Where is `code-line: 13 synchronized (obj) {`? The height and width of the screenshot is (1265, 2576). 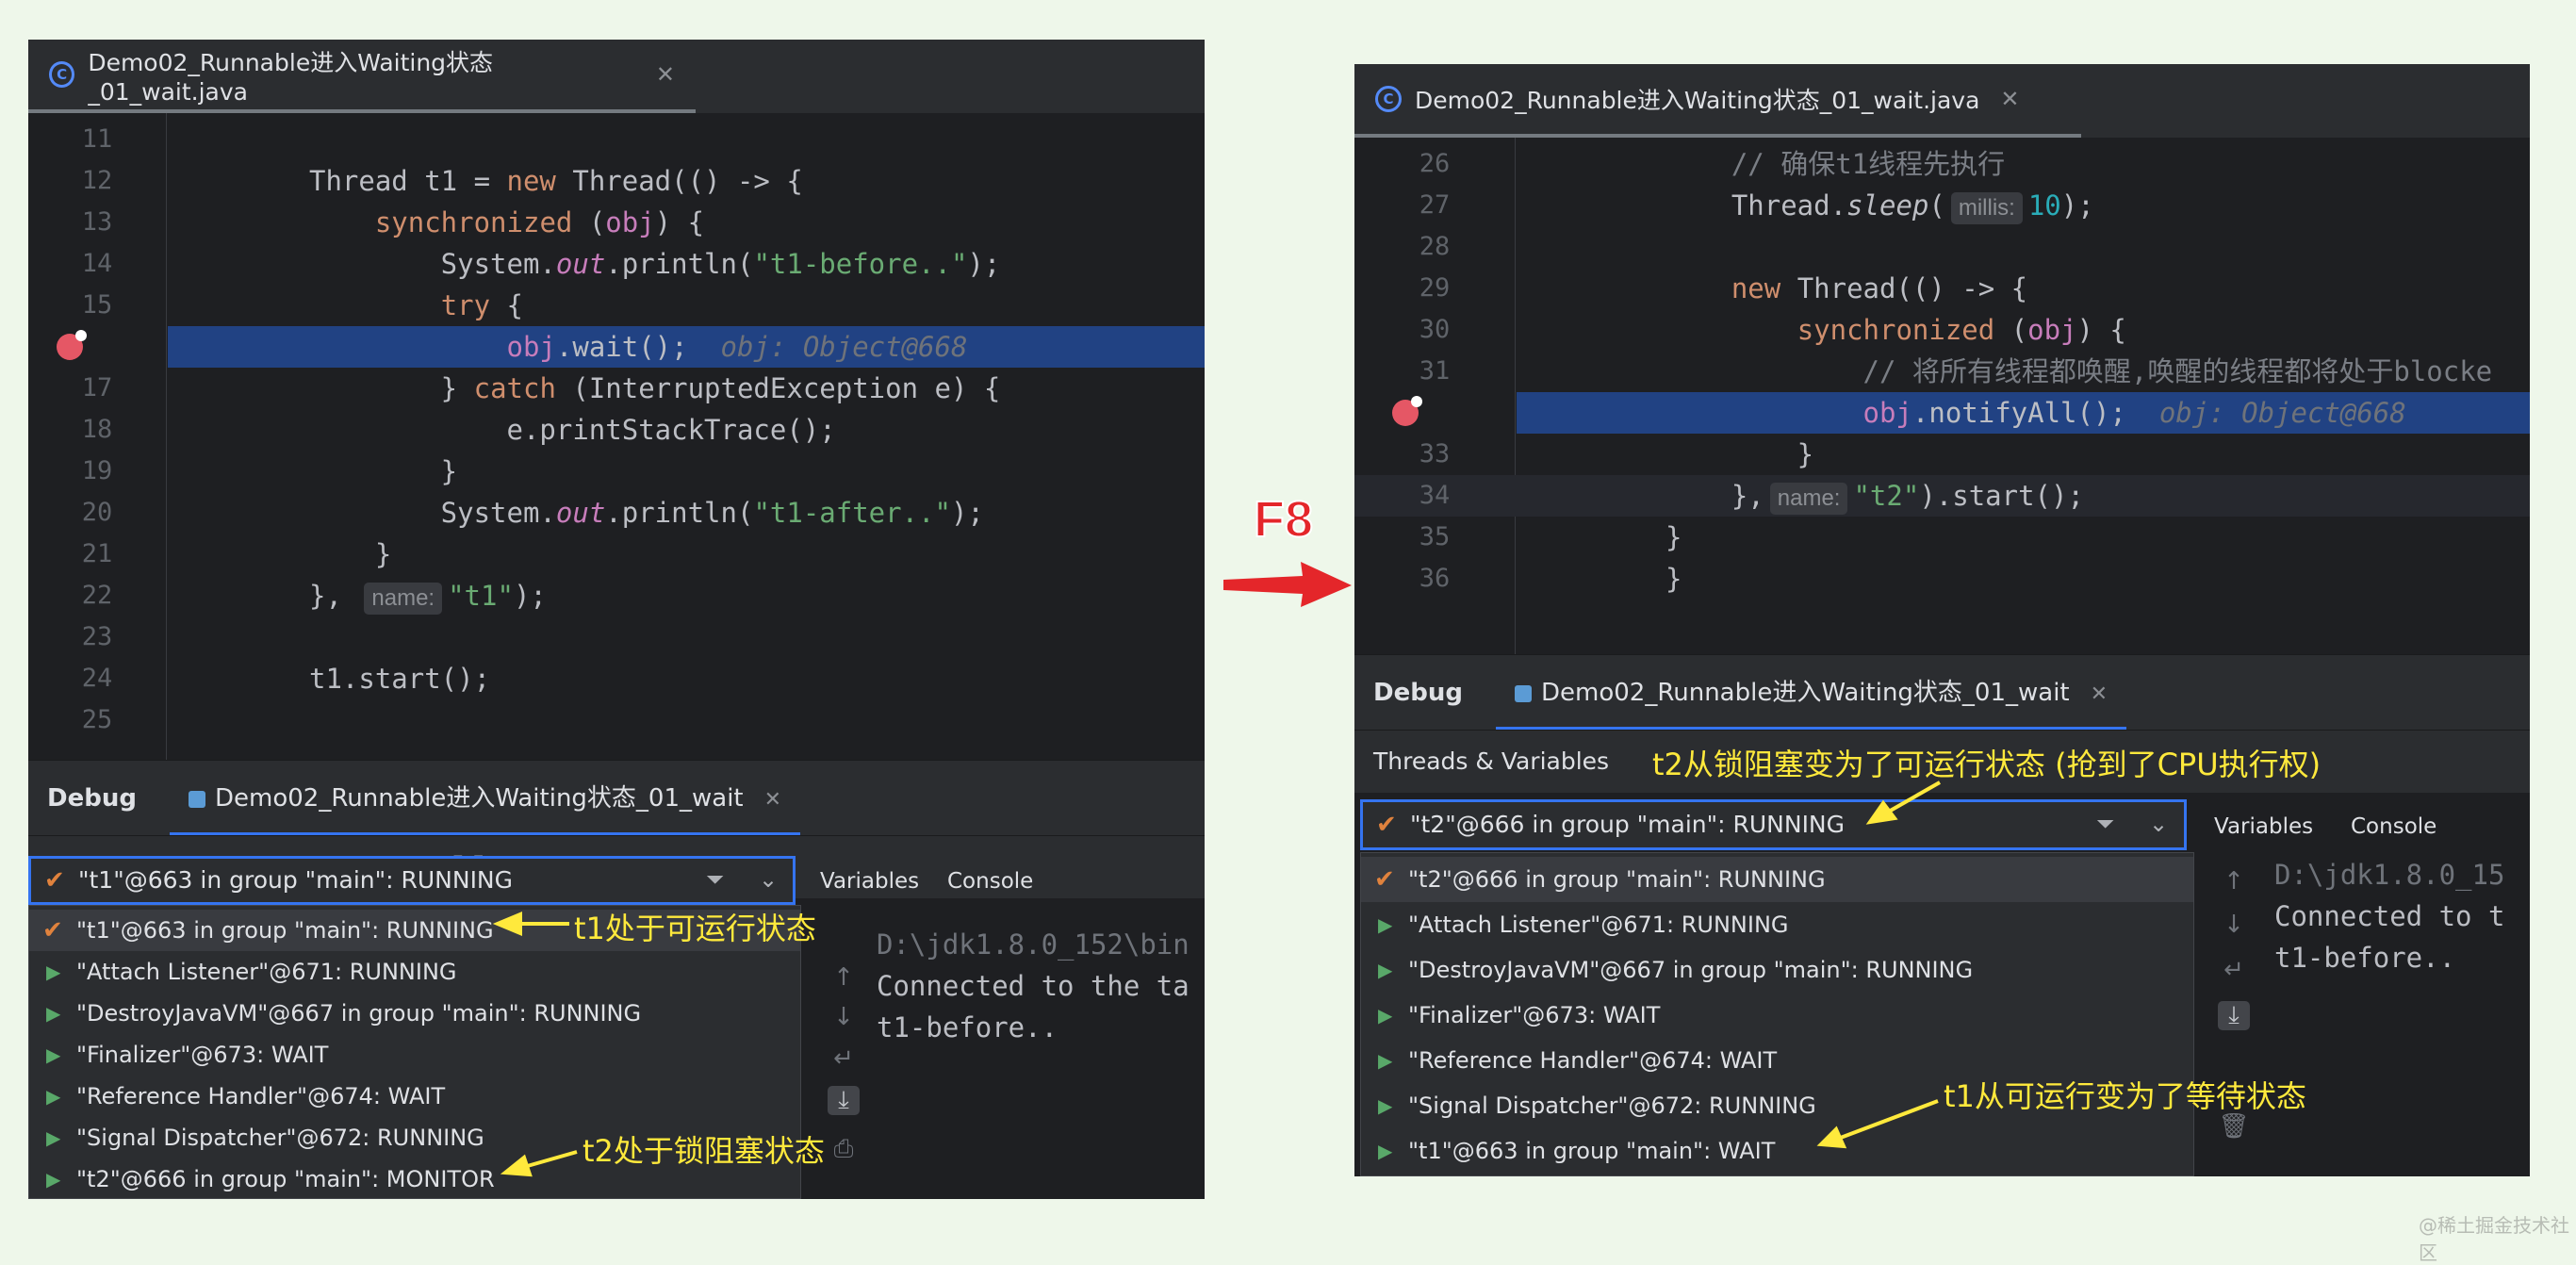 code-line: 13 synchronized (obj) { is located at coordinates (616, 223).